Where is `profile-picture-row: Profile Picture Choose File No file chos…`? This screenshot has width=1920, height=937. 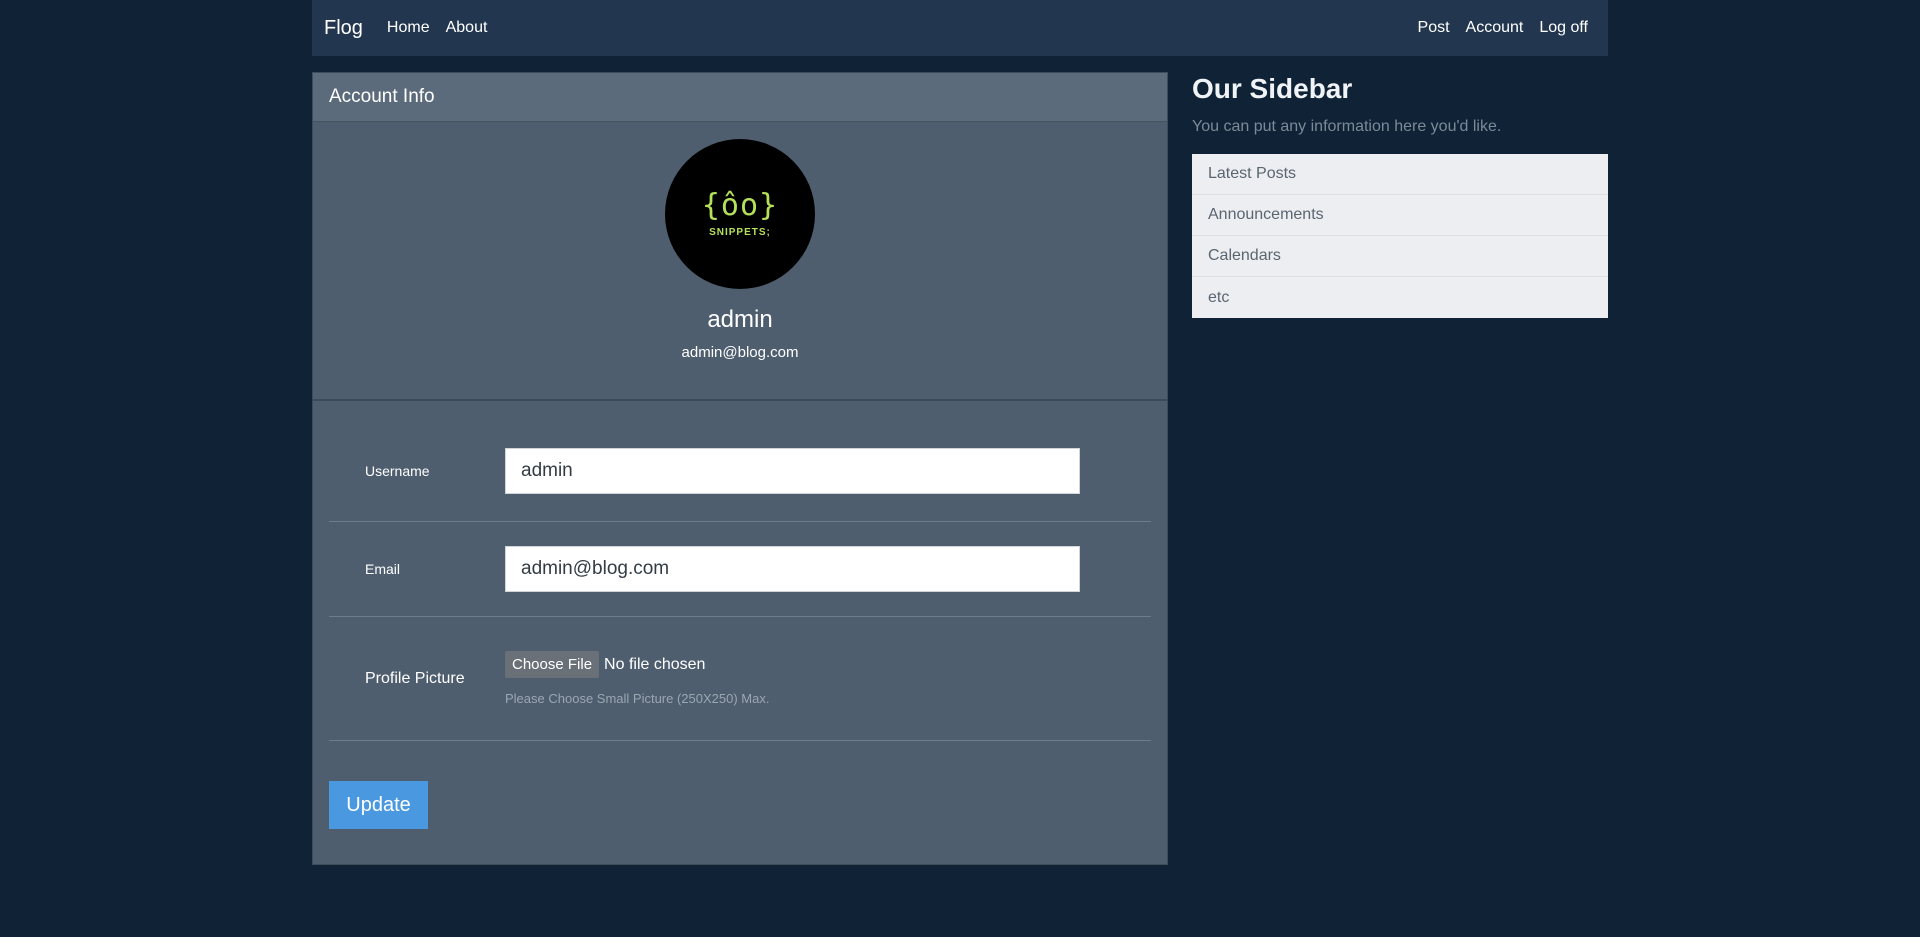 profile-picture-row: Profile Picture Choose File No file chos… is located at coordinates (740, 679).